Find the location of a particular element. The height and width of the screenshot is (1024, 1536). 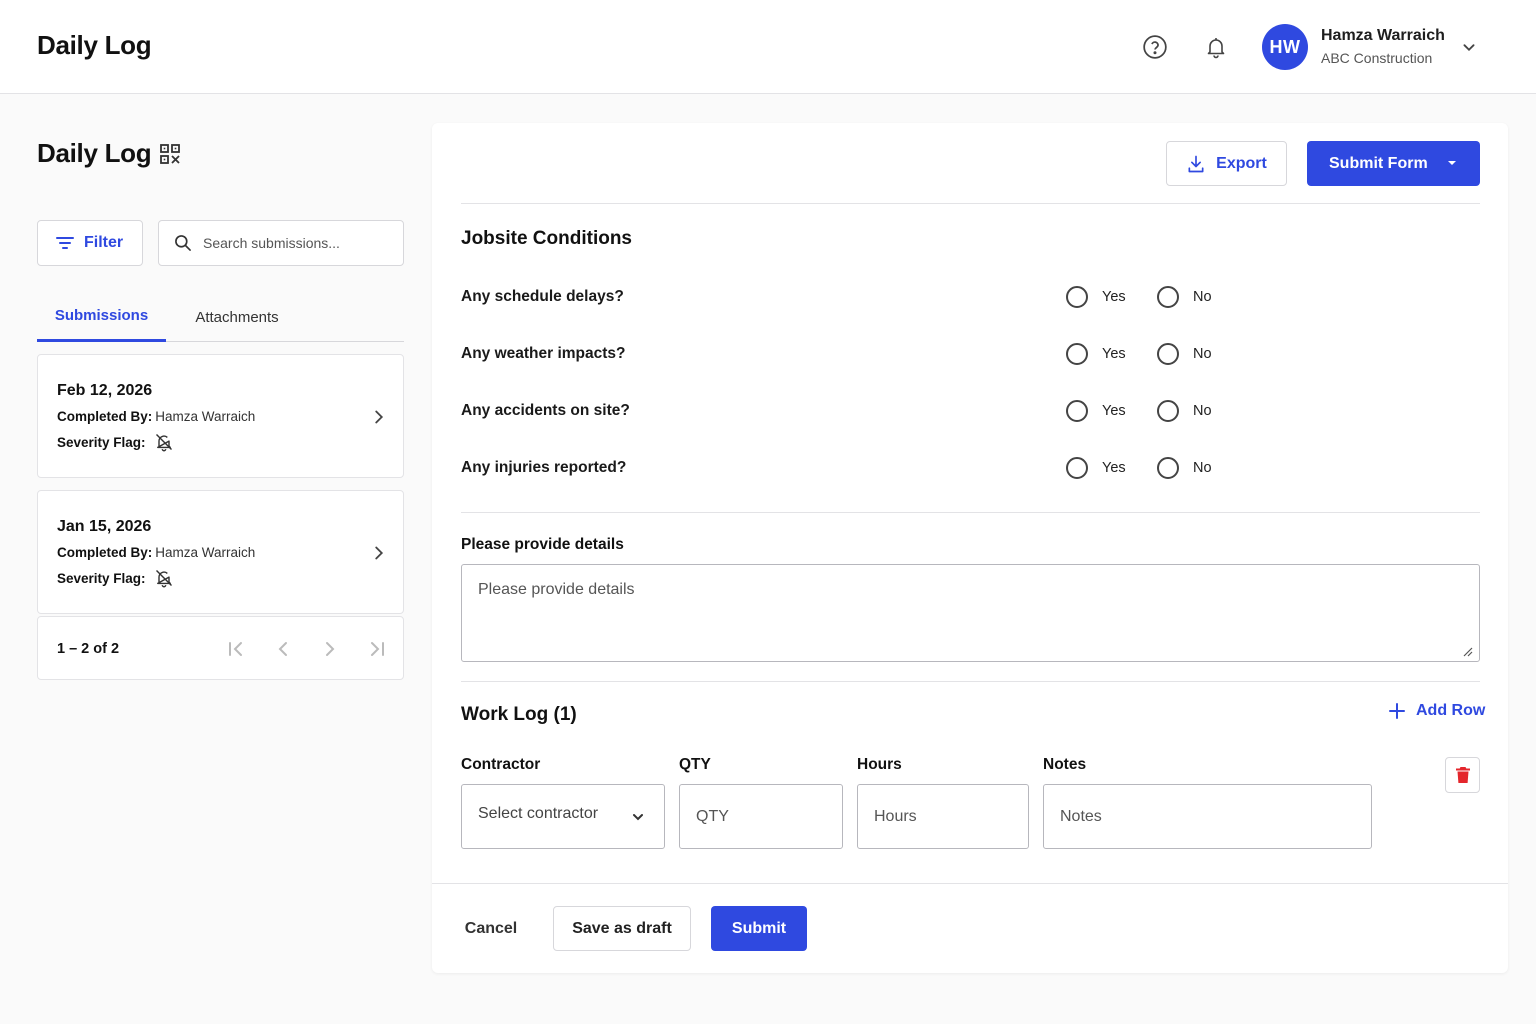

radio-accidents-no is located at coordinates (1168, 411).